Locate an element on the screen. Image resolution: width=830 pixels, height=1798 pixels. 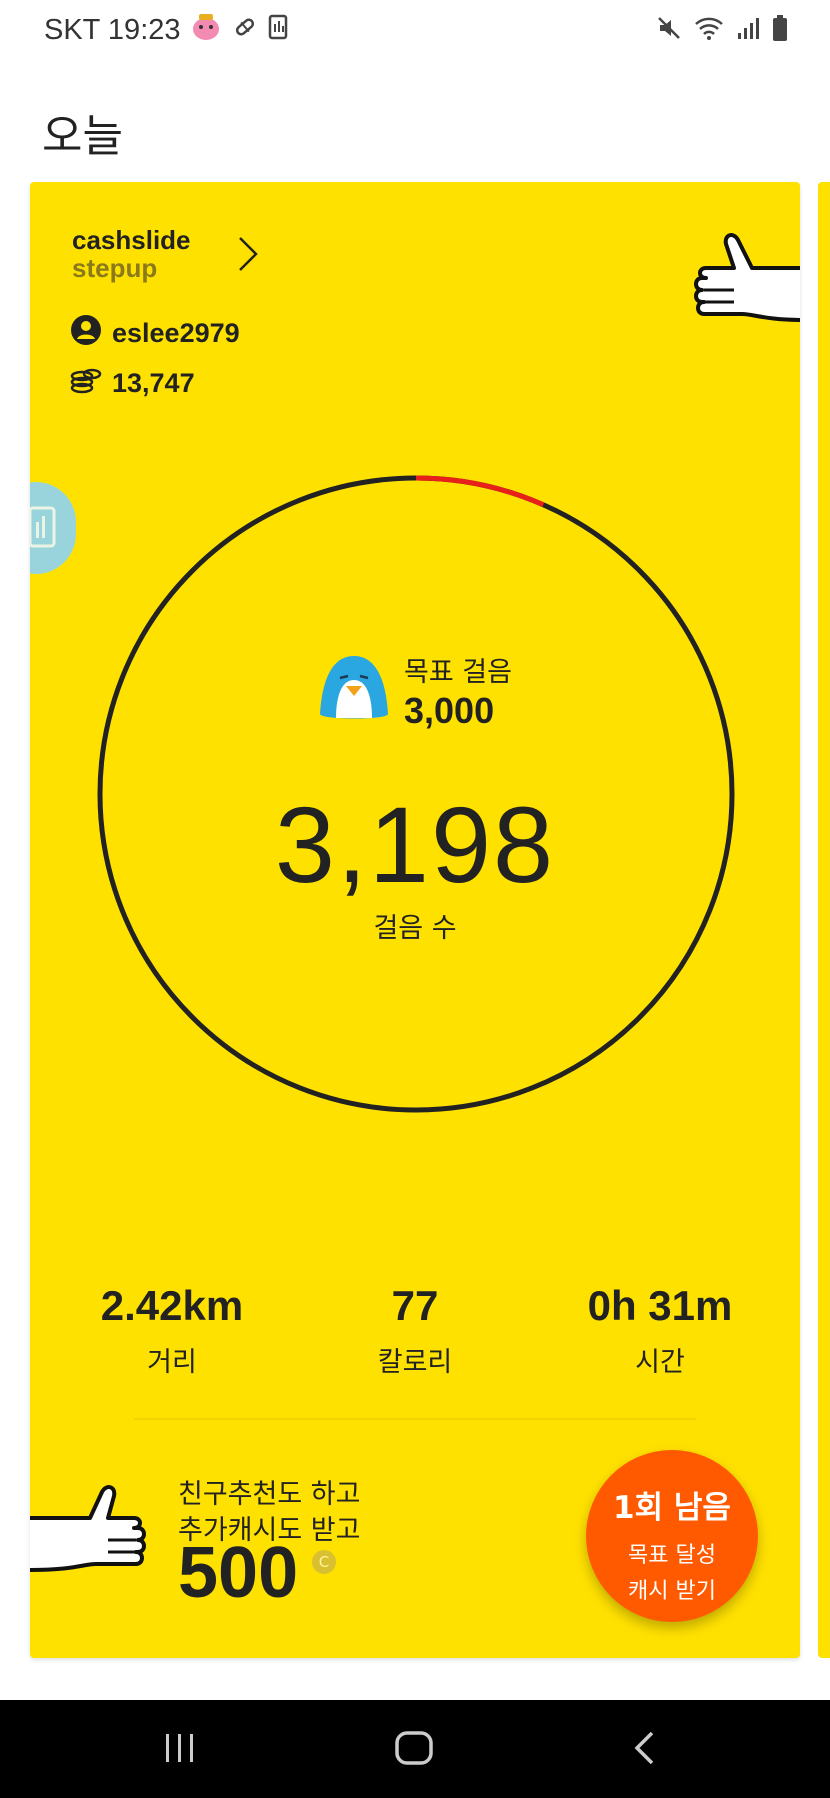
distance-label: 거리 is located at coordinates (172, 1362).